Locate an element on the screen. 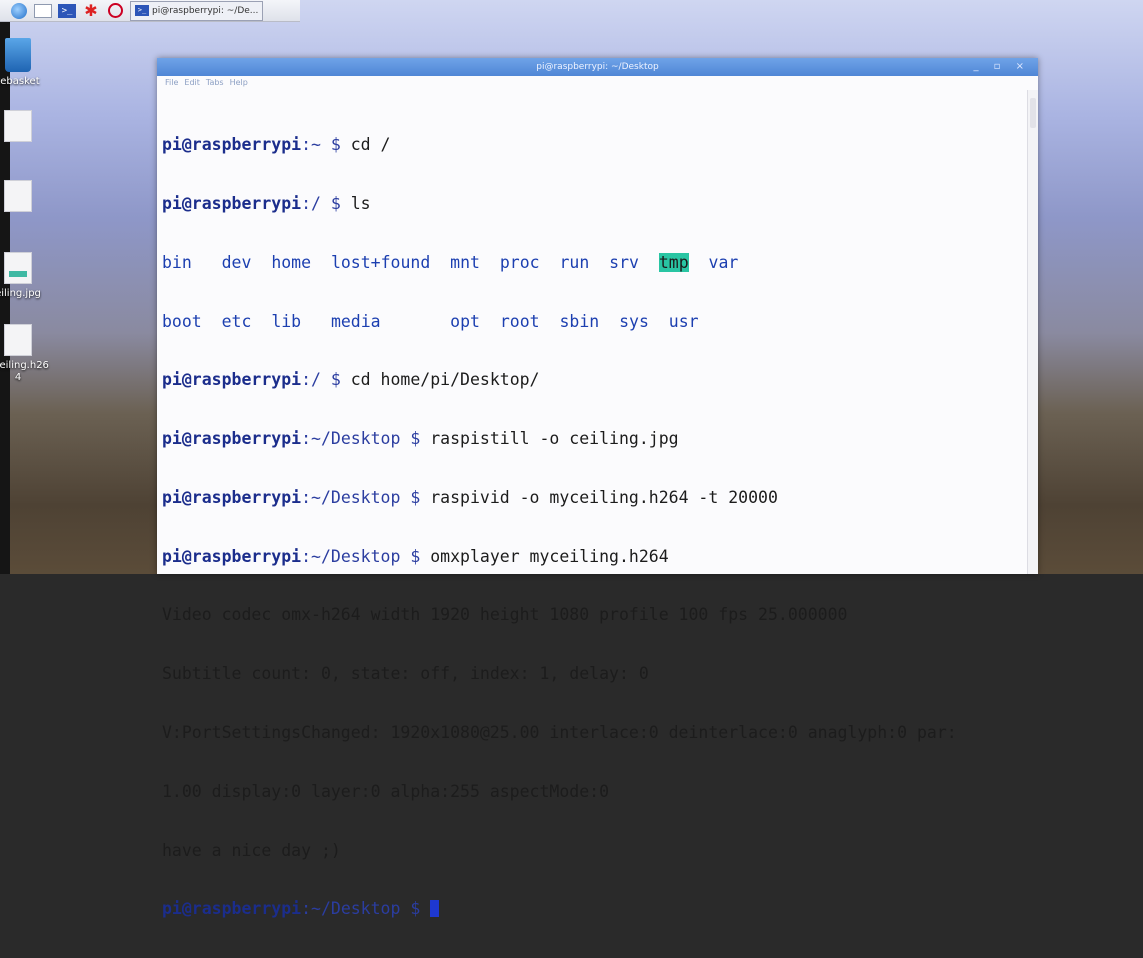 This screenshot has height=958, width=1143. dir-entry: dev is located at coordinates (236, 262).